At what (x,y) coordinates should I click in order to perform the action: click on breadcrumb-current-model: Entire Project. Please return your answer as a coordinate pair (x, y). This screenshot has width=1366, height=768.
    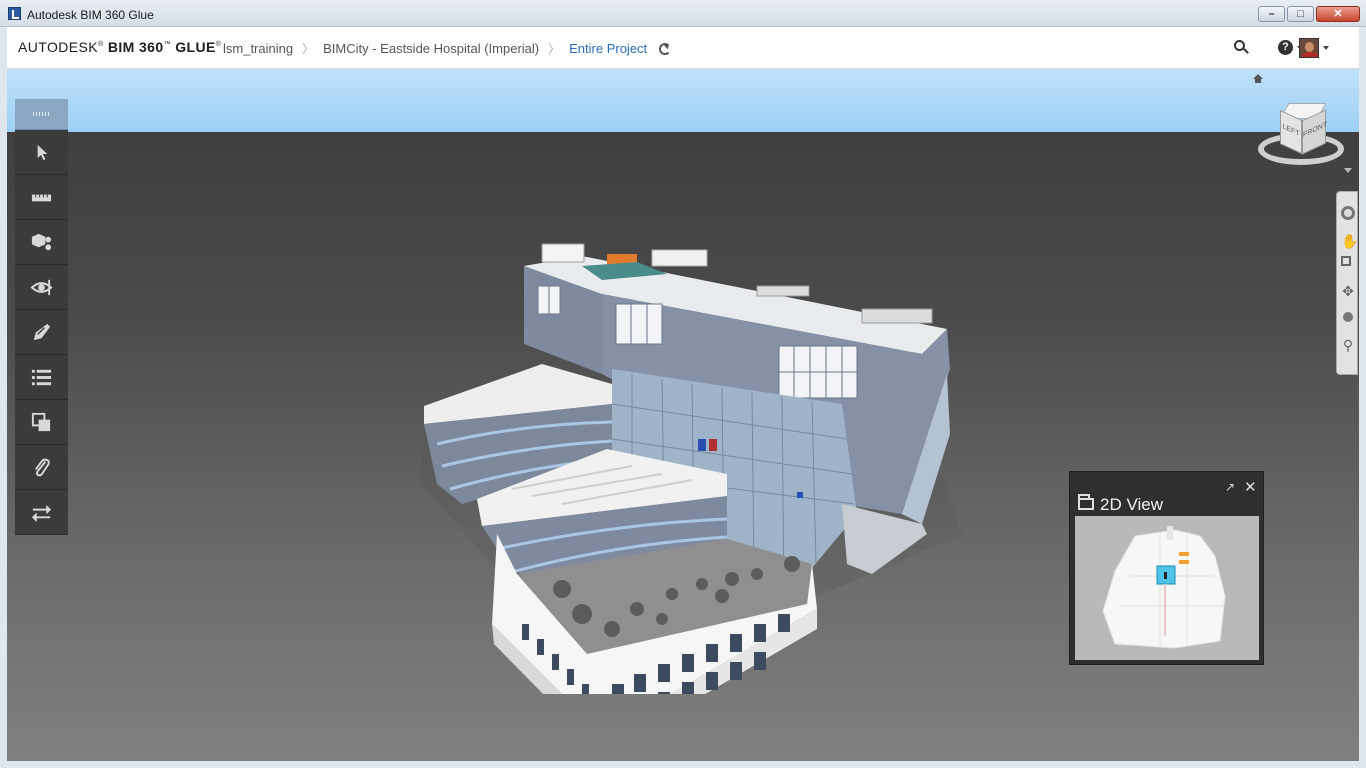
    Looking at the image, I should click on (608, 48).